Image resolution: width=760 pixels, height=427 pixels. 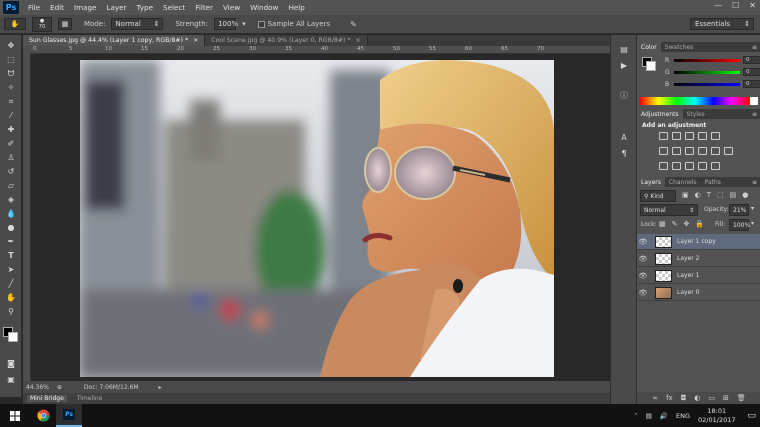 What do you see at coordinates (689, 136) in the screenshot?
I see `curves-adjust-icon` at bounding box center [689, 136].